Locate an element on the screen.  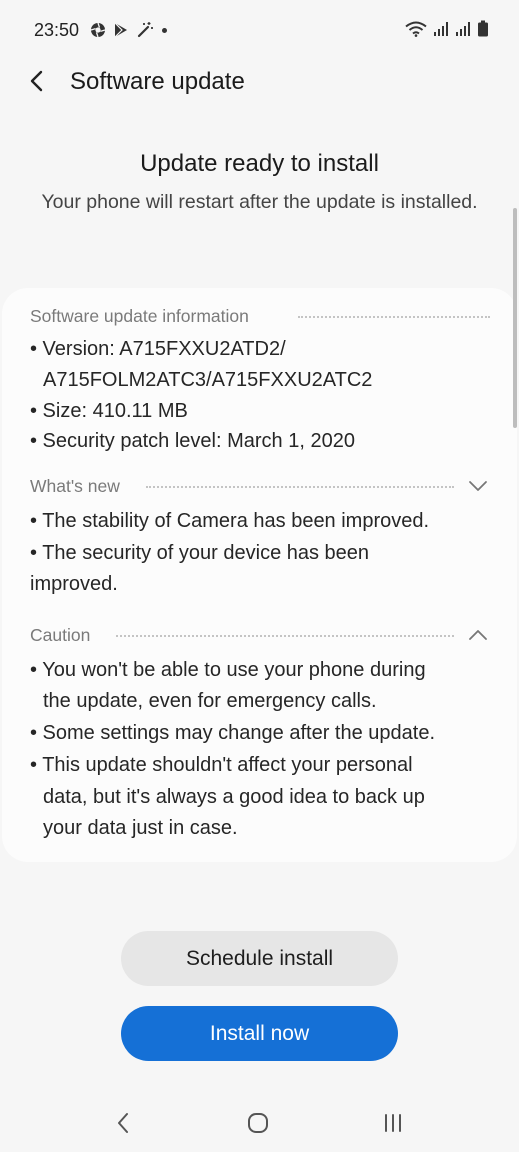
section-header-whats-new: What's new is located at coordinates (260, 486).